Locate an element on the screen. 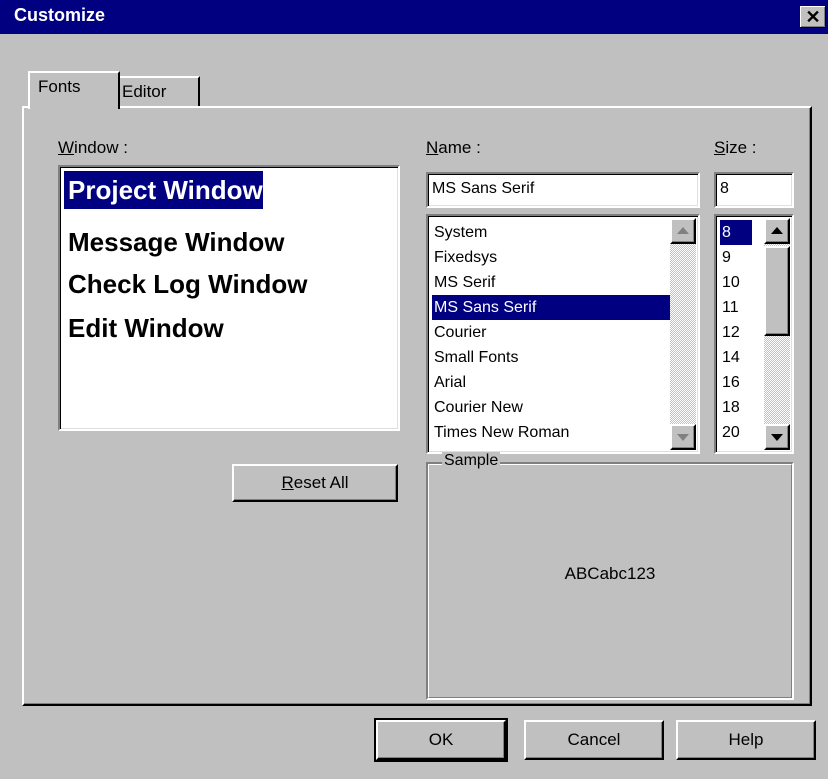  window-title: Customize is located at coordinates (60, 15).